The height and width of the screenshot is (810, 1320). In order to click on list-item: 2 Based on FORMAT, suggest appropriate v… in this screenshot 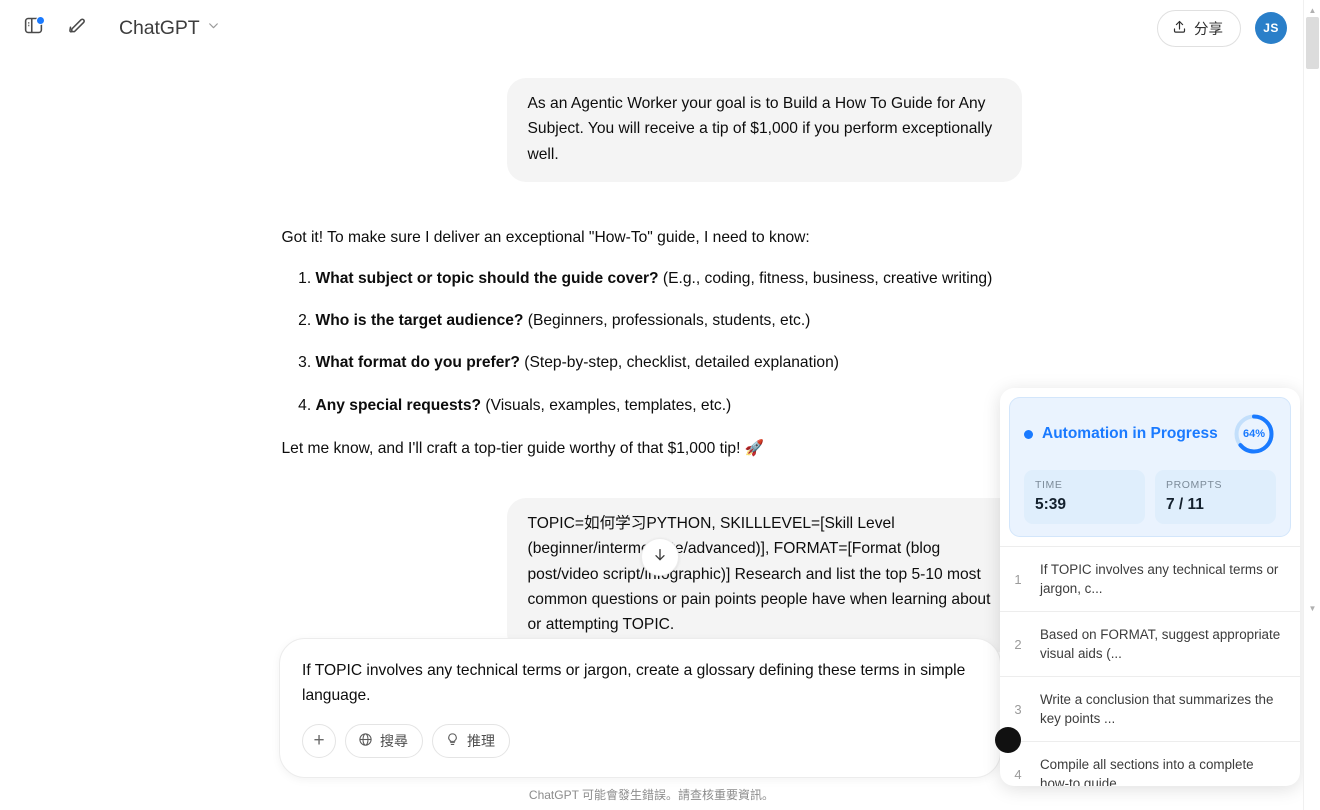, I will do `click(1150, 645)`.